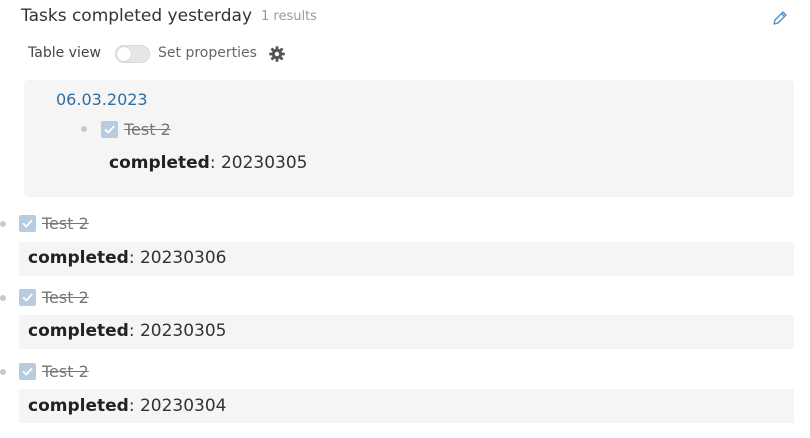 The height and width of the screenshot is (438, 810). I want to click on property-value: 20230306, so click(183, 258).